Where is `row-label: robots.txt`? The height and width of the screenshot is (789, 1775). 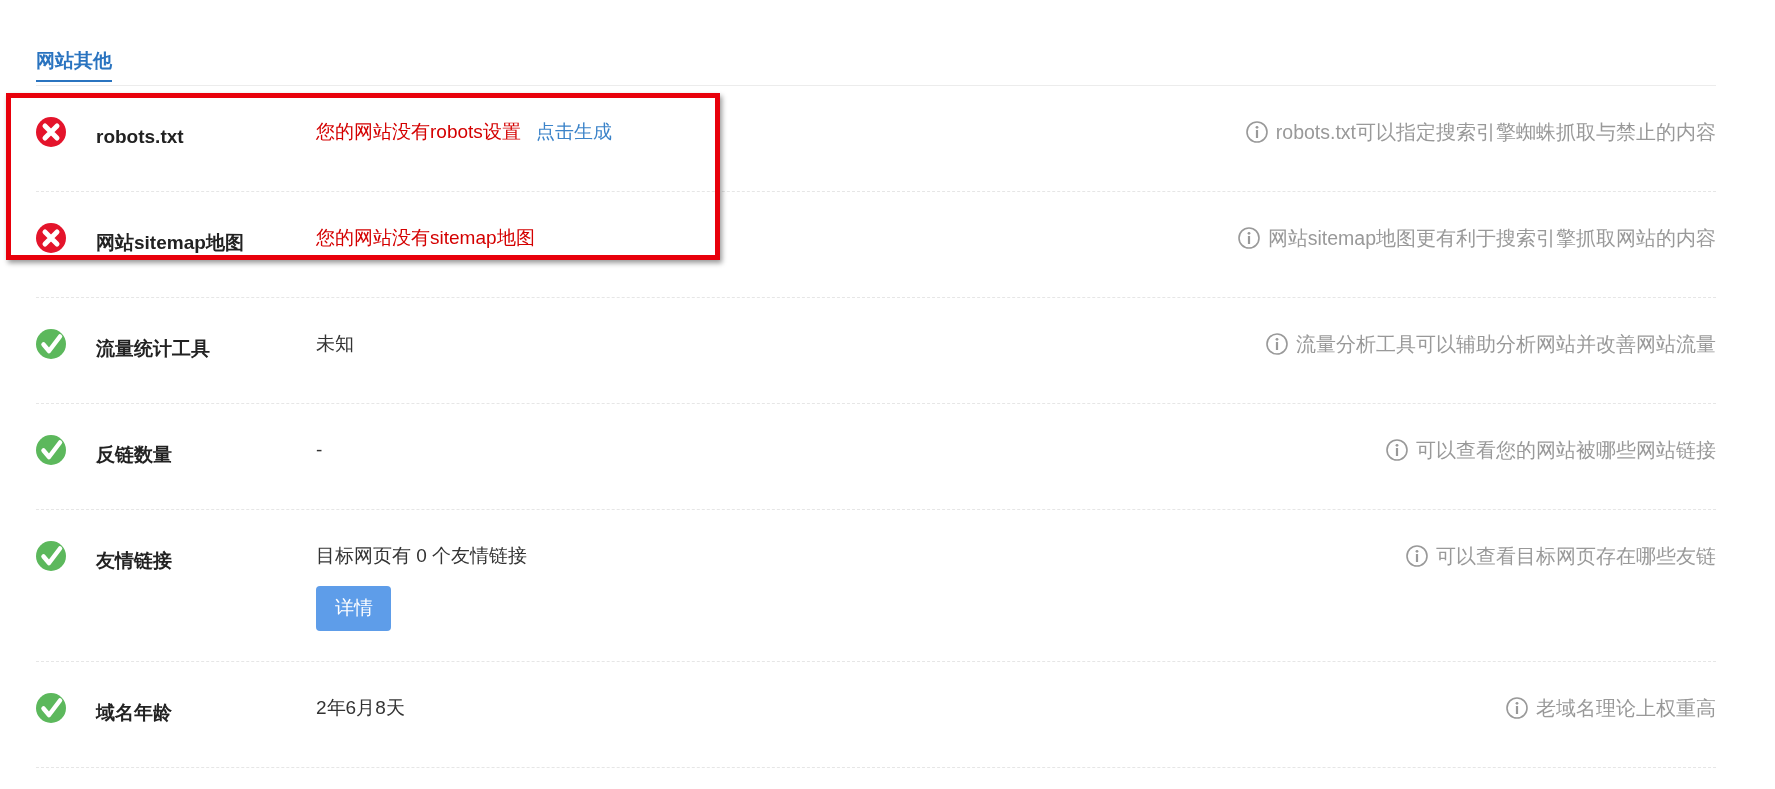 row-label: robots.txt is located at coordinates (140, 137).